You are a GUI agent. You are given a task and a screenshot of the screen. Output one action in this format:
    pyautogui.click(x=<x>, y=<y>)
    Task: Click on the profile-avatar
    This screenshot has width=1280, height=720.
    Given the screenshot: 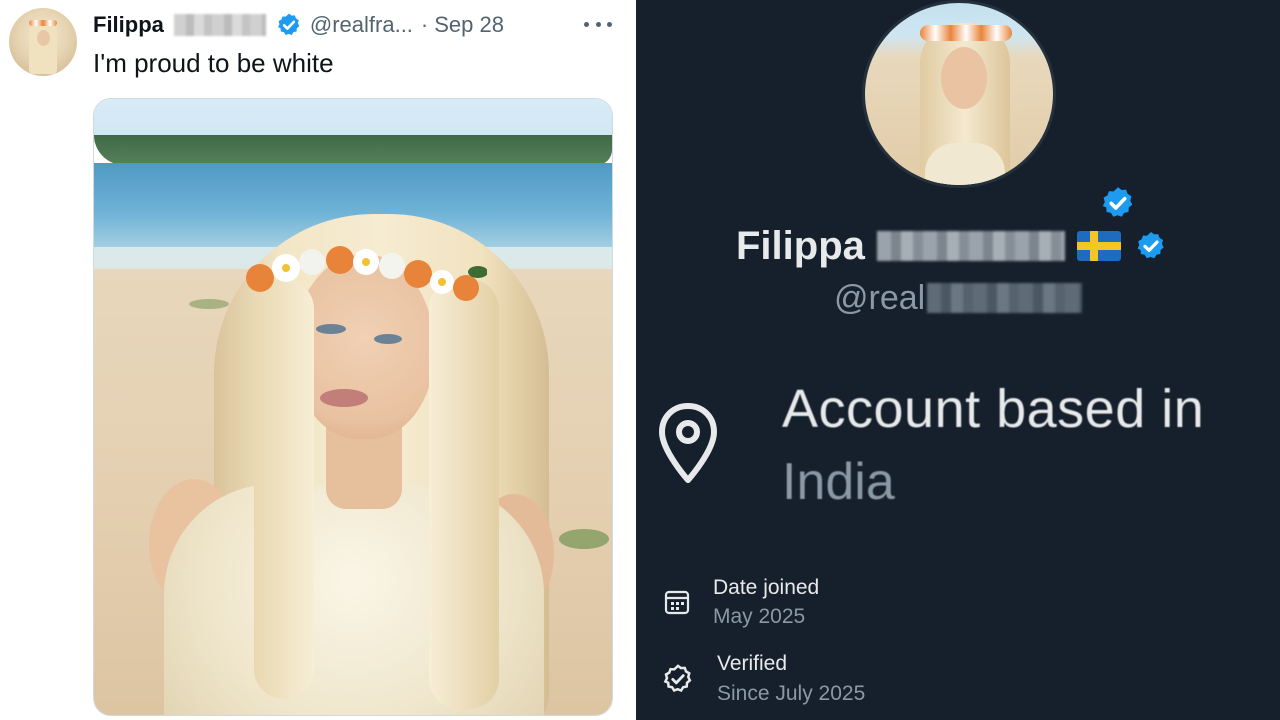 What is the action you would take?
    pyautogui.click(x=959, y=94)
    